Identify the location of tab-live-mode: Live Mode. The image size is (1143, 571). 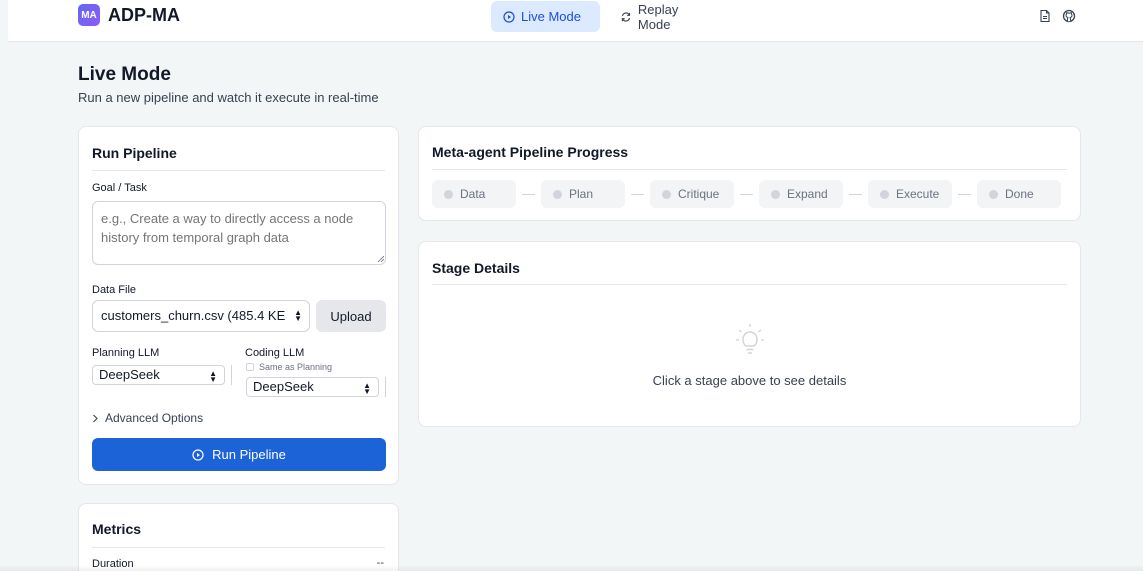
(545, 16).